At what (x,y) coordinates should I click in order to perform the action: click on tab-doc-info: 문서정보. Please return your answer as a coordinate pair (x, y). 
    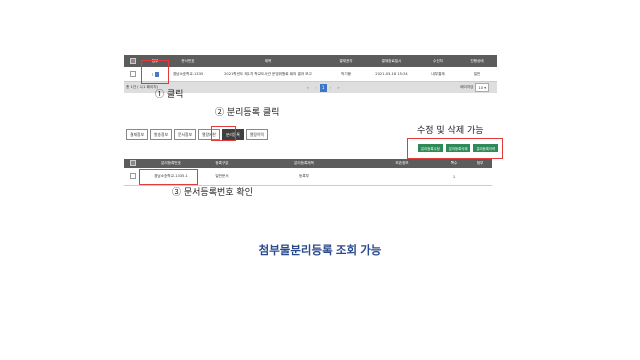
    Looking at the image, I should click on (184, 134).